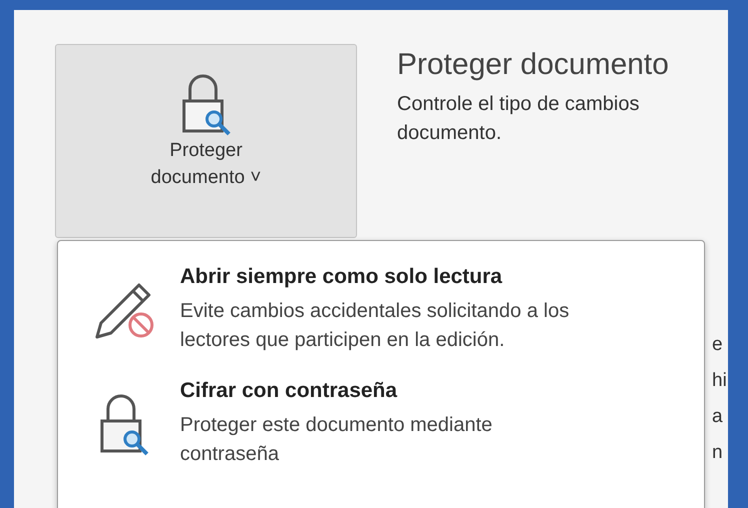 This screenshot has height=508, width=748. Describe the element at coordinates (385, 277) in the screenshot. I see `menu-item-title: Abrir siempre como solo lectura` at that location.